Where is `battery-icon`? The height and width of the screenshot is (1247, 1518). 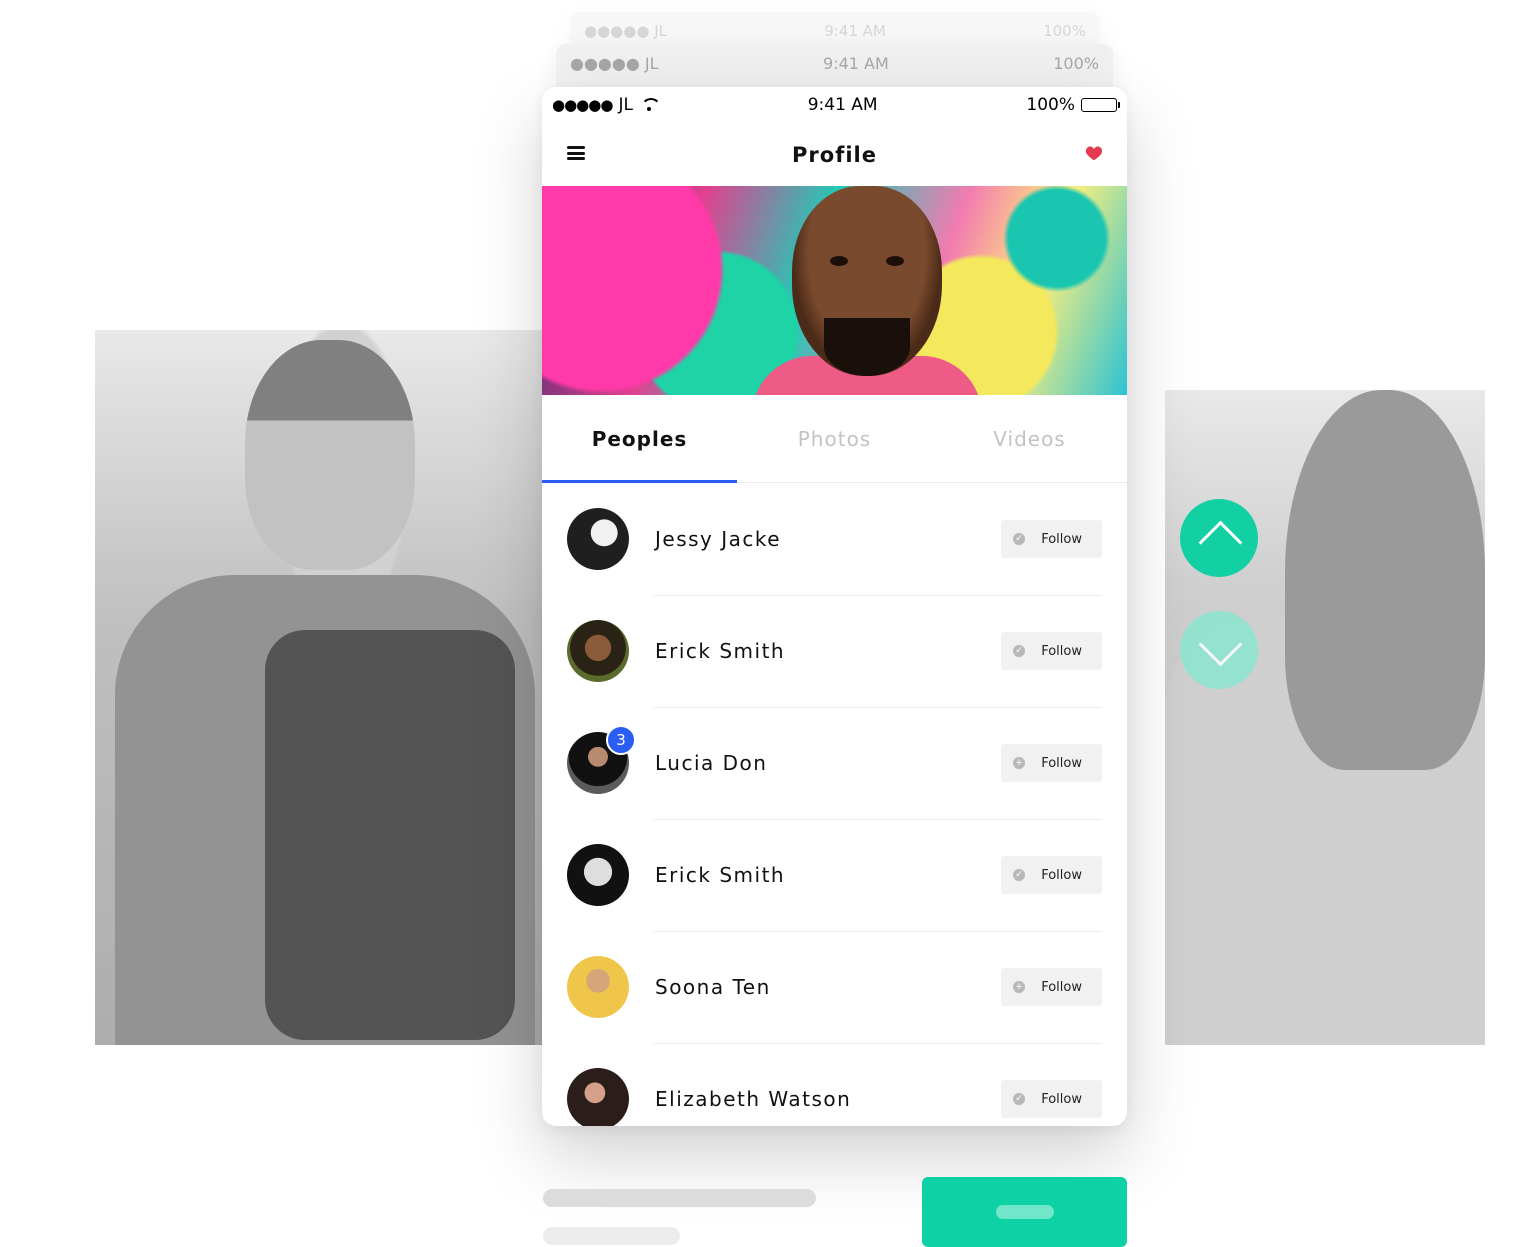 battery-icon is located at coordinates (1100, 105).